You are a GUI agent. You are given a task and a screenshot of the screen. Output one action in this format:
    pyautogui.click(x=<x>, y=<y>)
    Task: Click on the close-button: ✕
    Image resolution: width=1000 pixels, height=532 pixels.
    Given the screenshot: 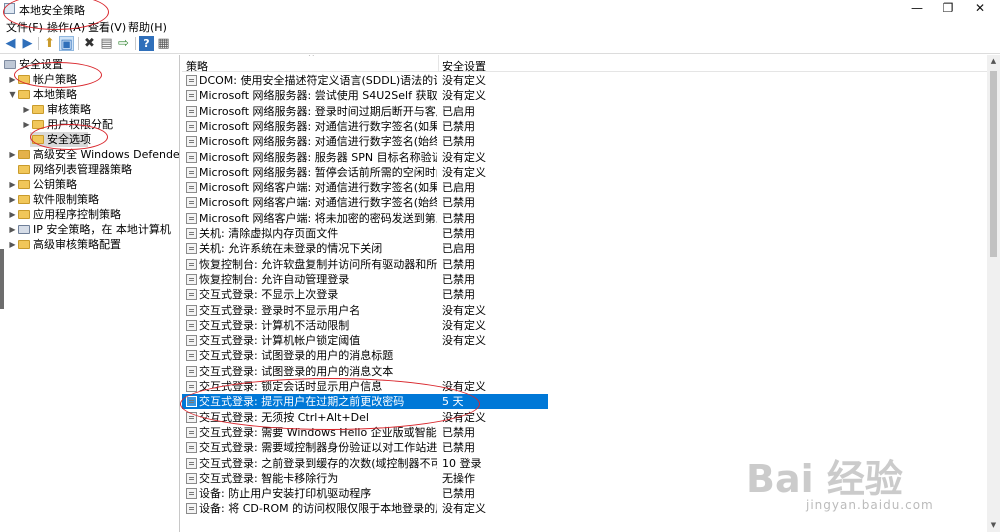 What is the action you would take?
    pyautogui.click(x=980, y=9)
    